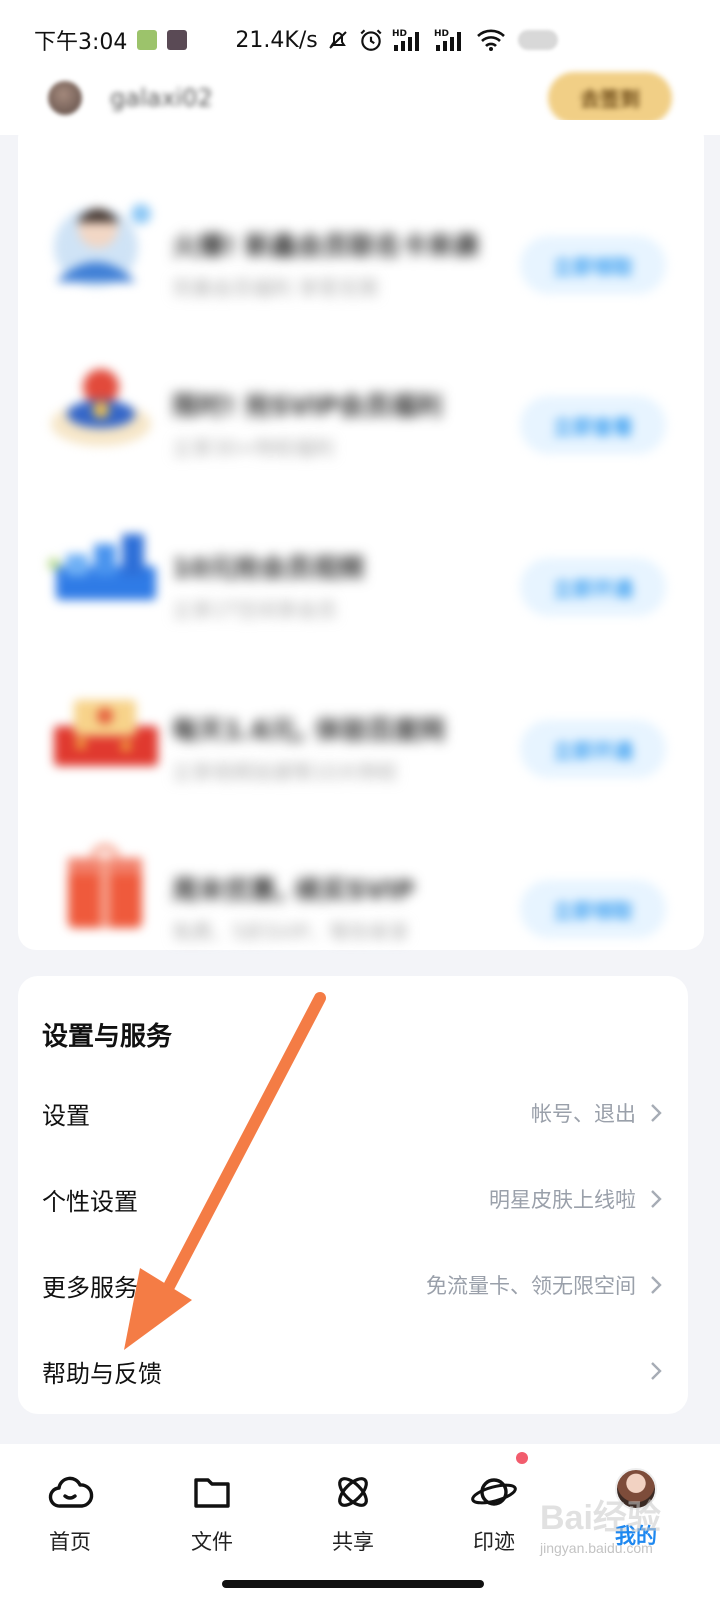 The height and width of the screenshot is (1600, 720). What do you see at coordinates (337, 40) in the screenshot?
I see `mute-bell-icon` at bounding box center [337, 40].